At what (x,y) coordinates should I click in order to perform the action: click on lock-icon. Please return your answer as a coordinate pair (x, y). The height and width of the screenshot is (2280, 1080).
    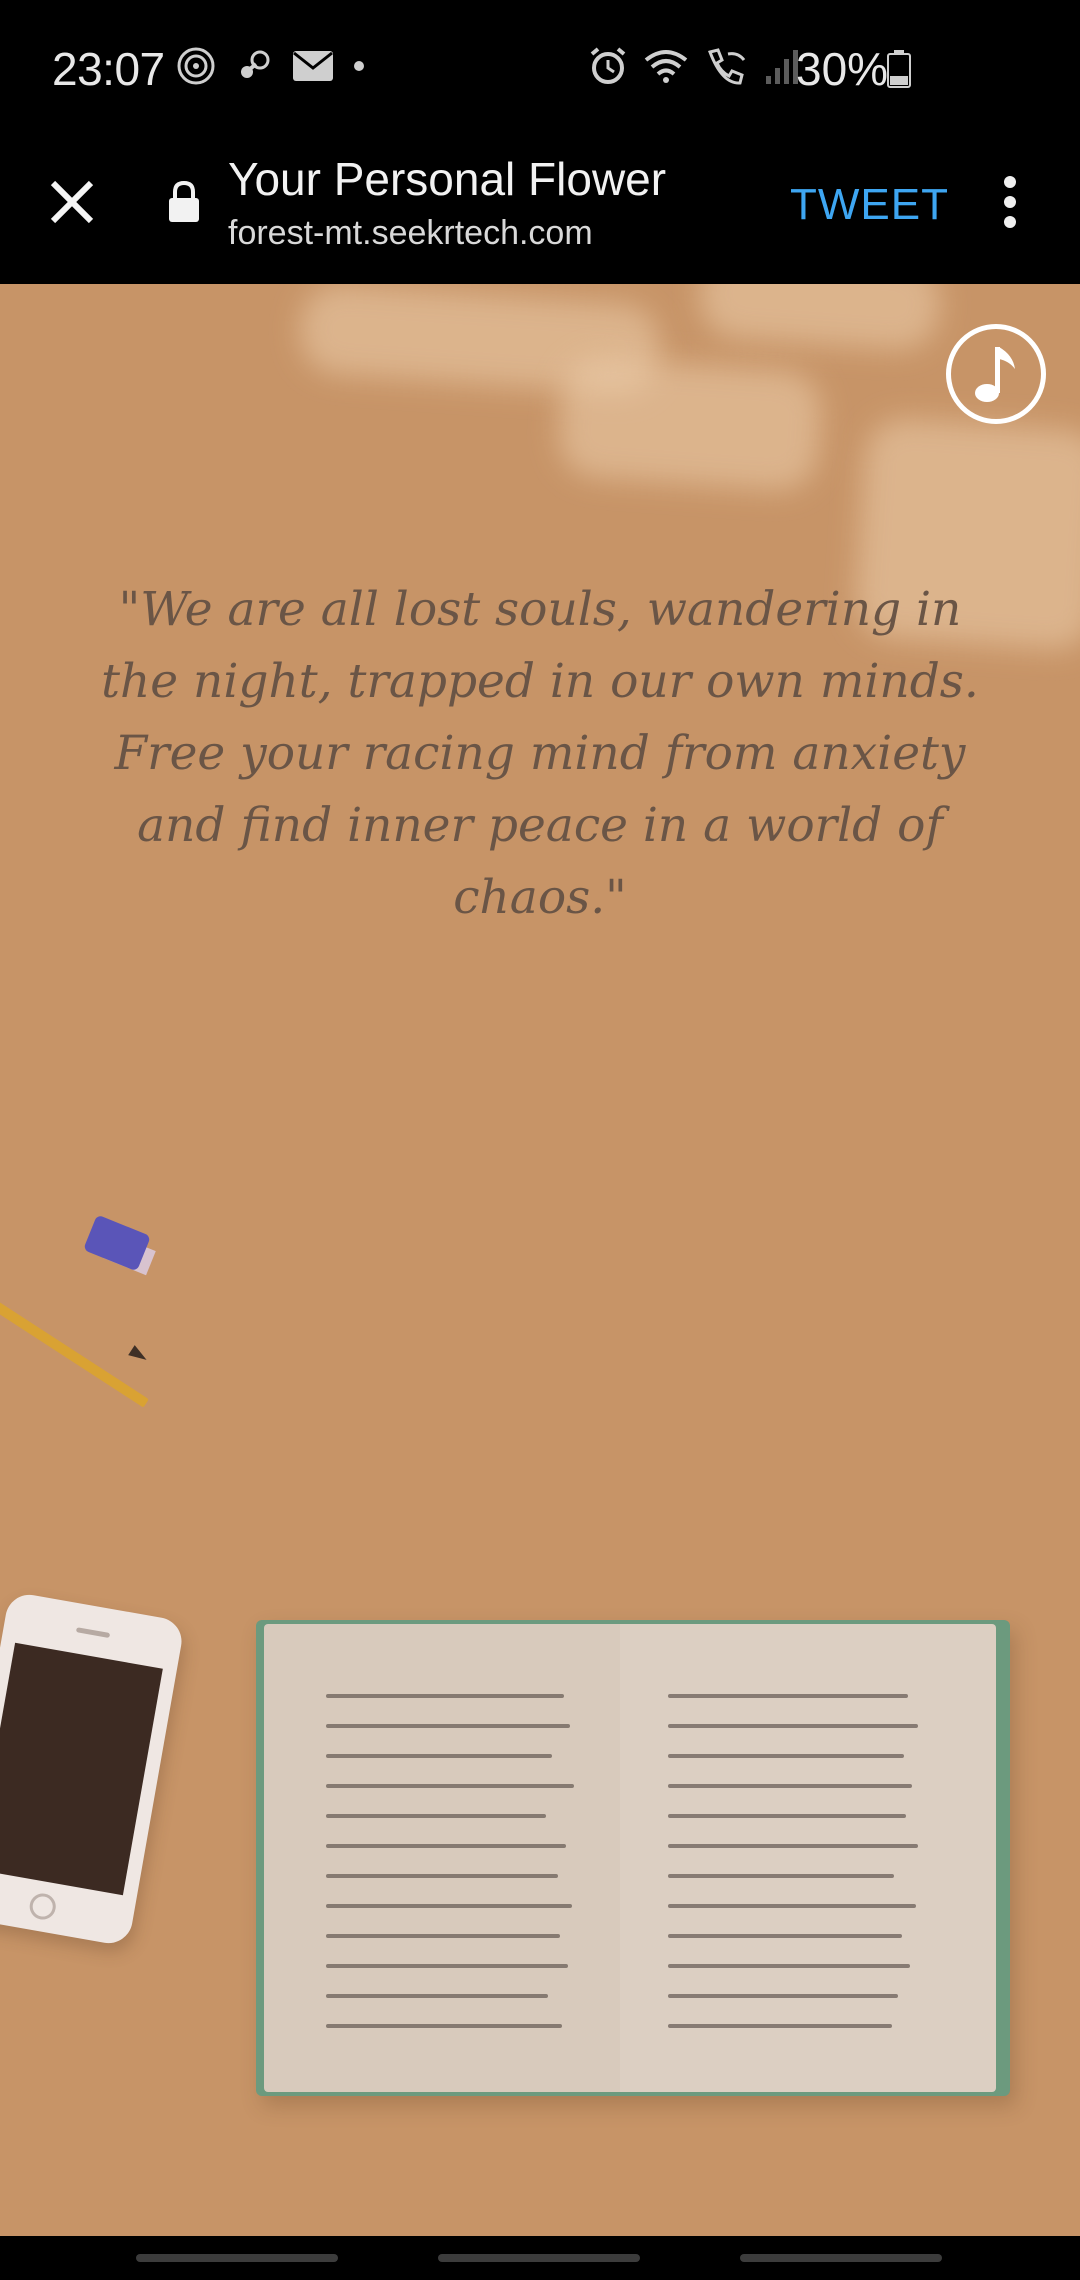
    Looking at the image, I should click on (184, 204).